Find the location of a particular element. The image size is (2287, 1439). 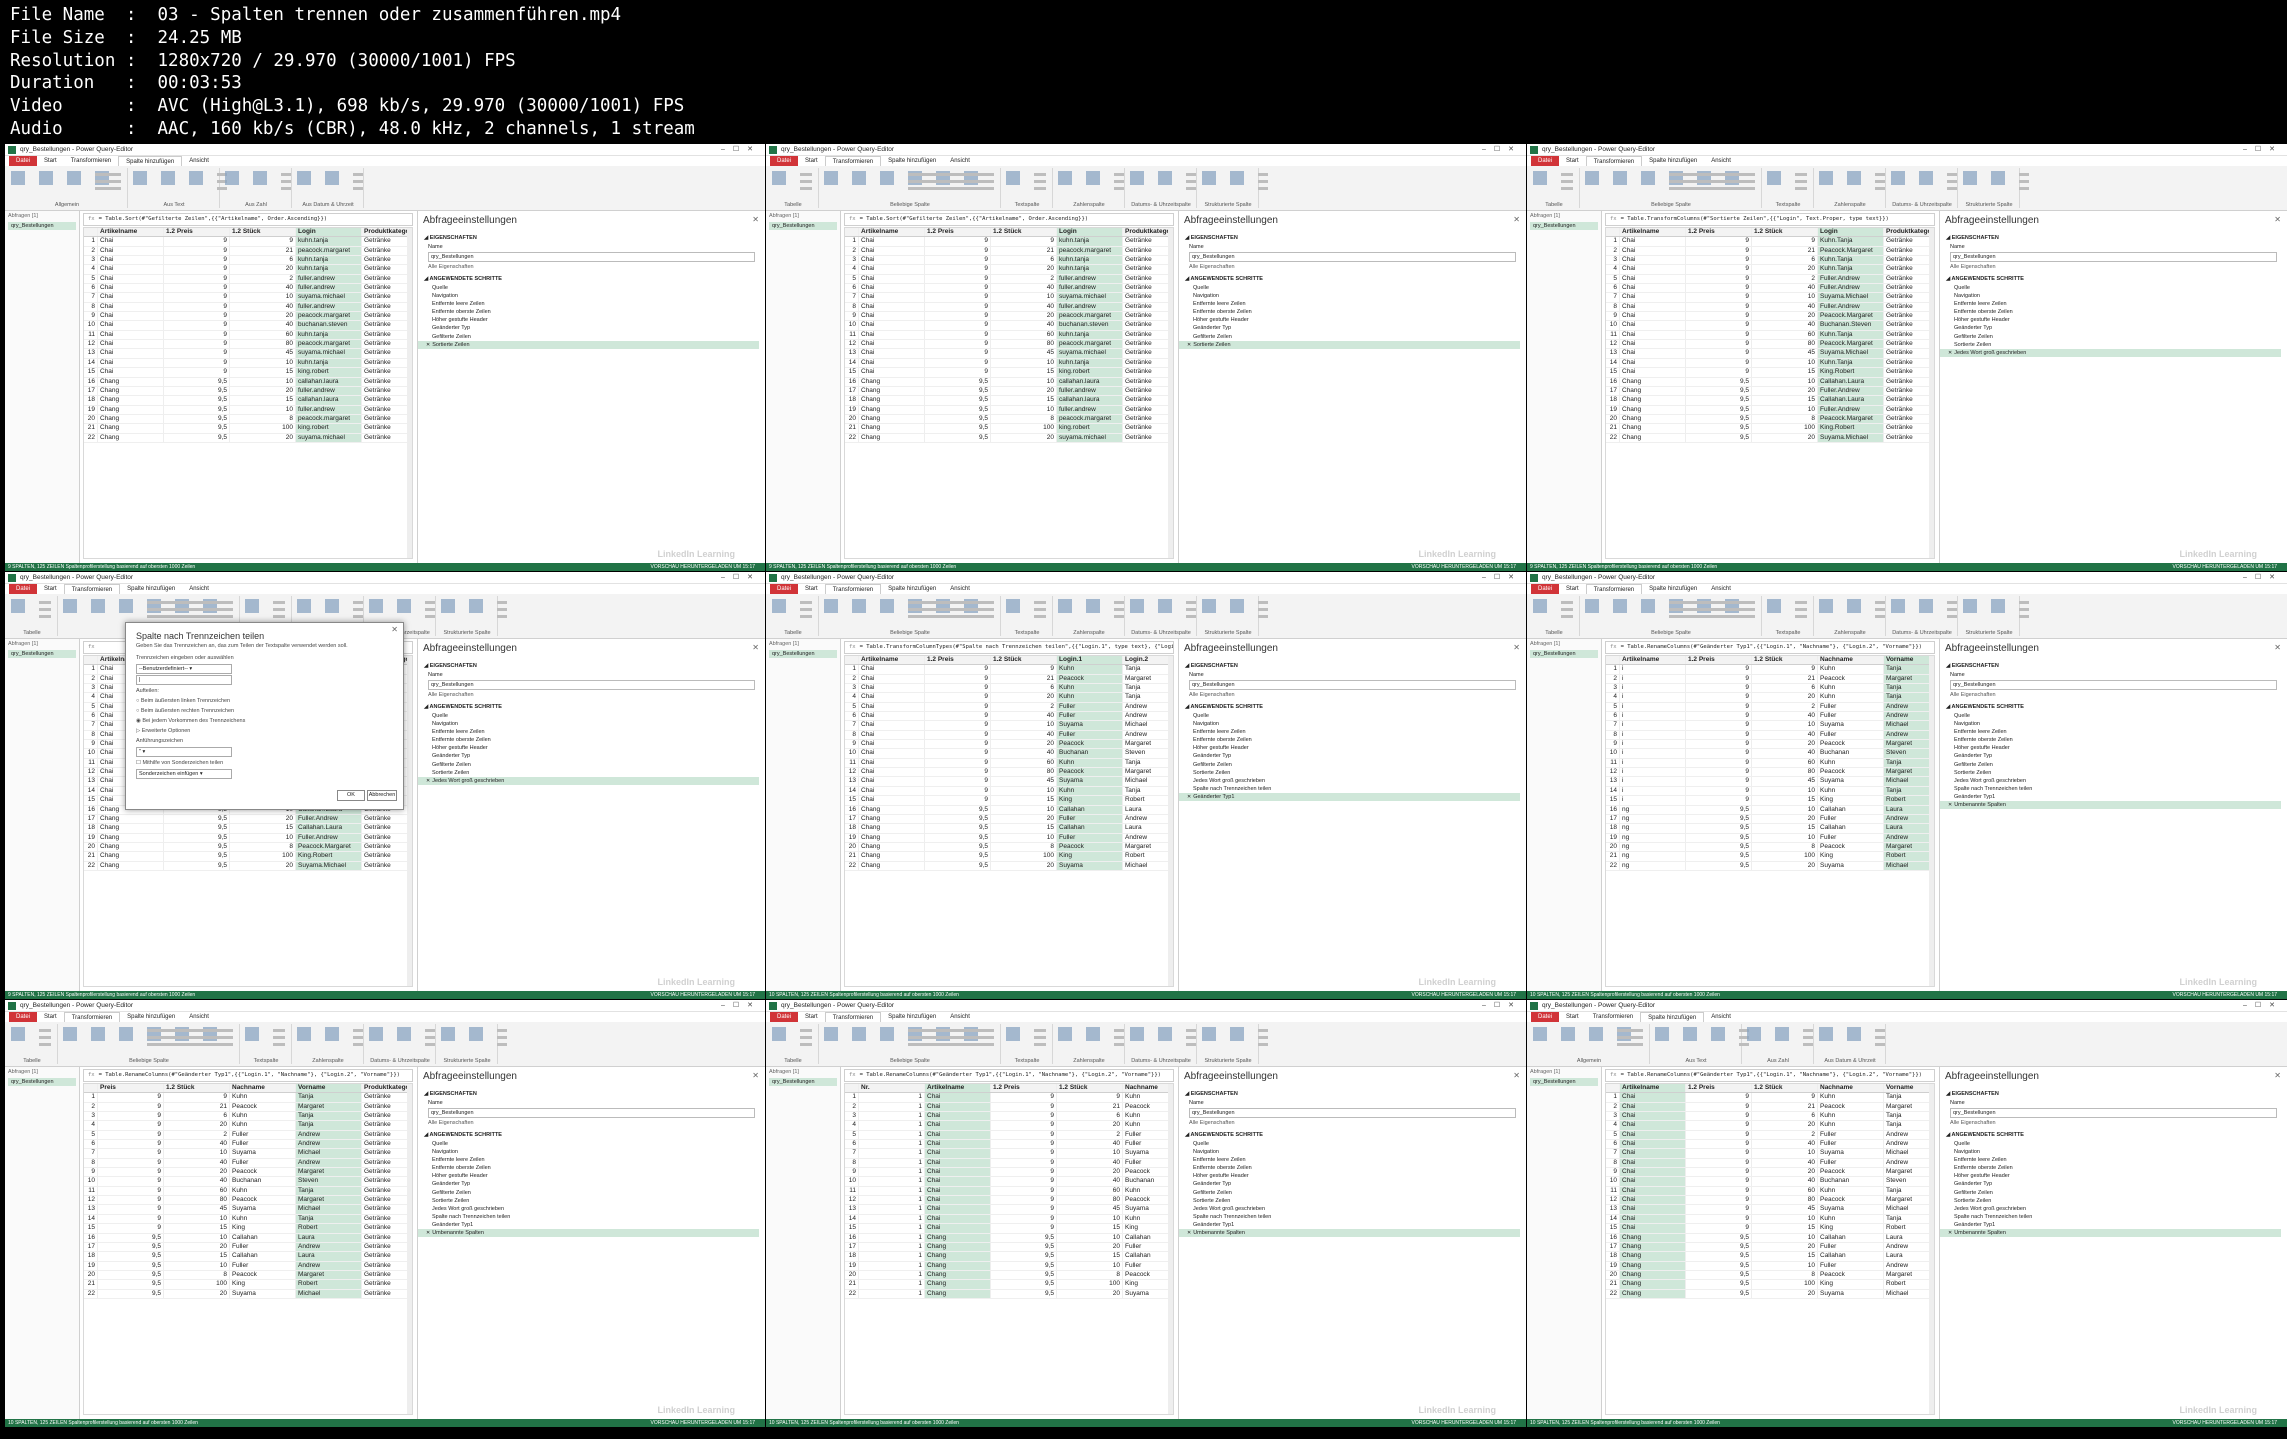

table-cell: Fuller is located at coordinates (1147, 1144).